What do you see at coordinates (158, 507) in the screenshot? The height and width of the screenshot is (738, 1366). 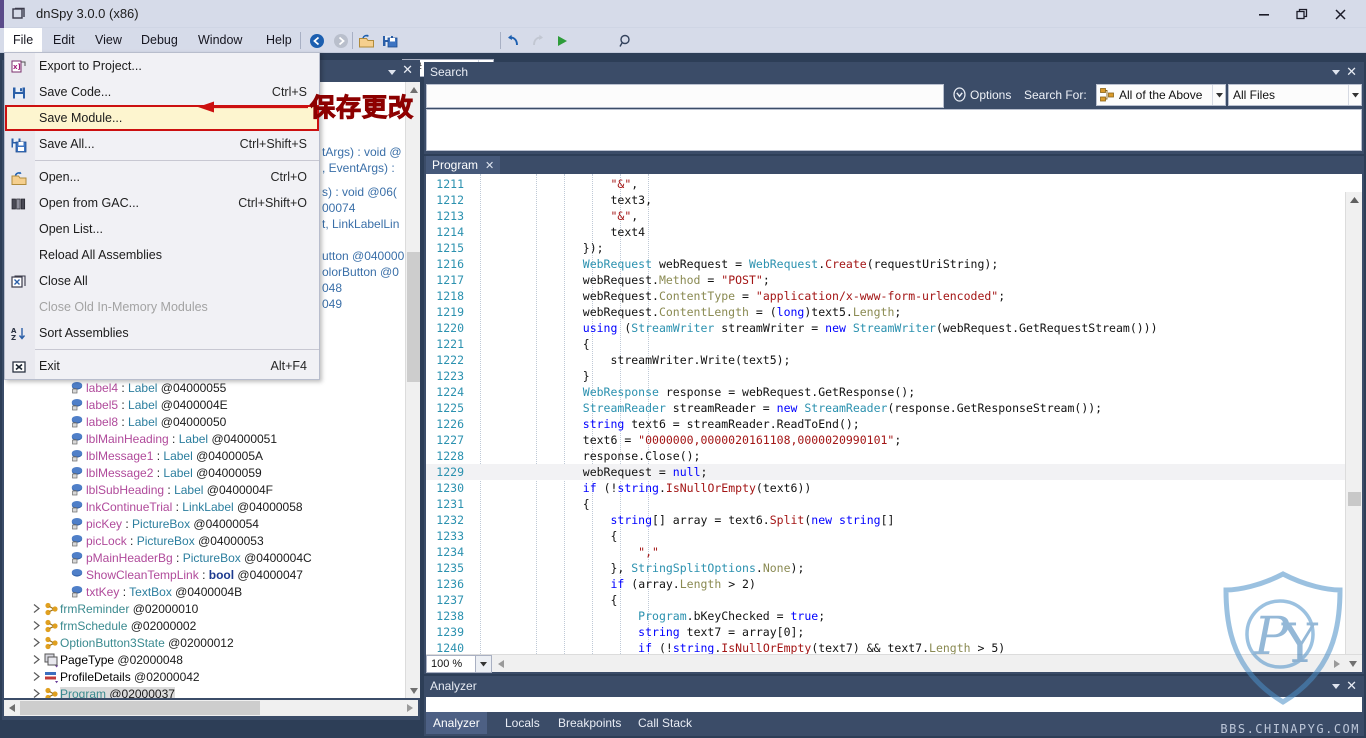 I see `tree-item: lnkContinueTrial : LinkLabel @04000058` at bounding box center [158, 507].